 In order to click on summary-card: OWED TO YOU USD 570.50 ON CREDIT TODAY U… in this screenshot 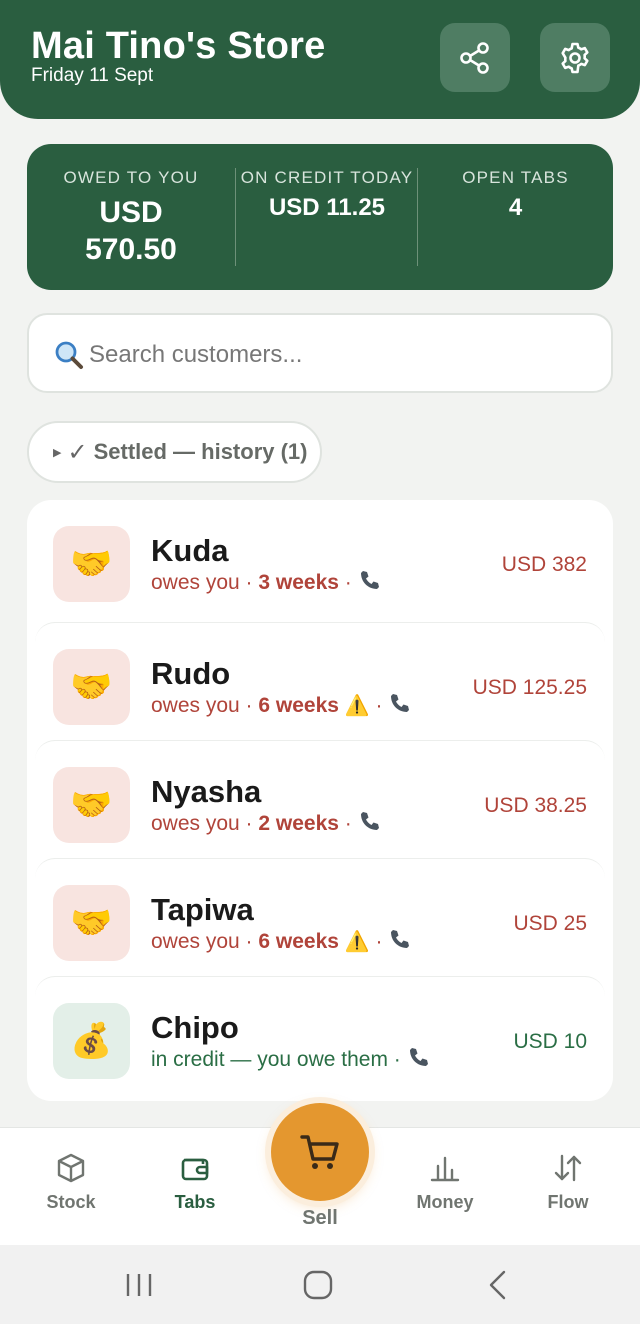, I will do `click(320, 217)`.